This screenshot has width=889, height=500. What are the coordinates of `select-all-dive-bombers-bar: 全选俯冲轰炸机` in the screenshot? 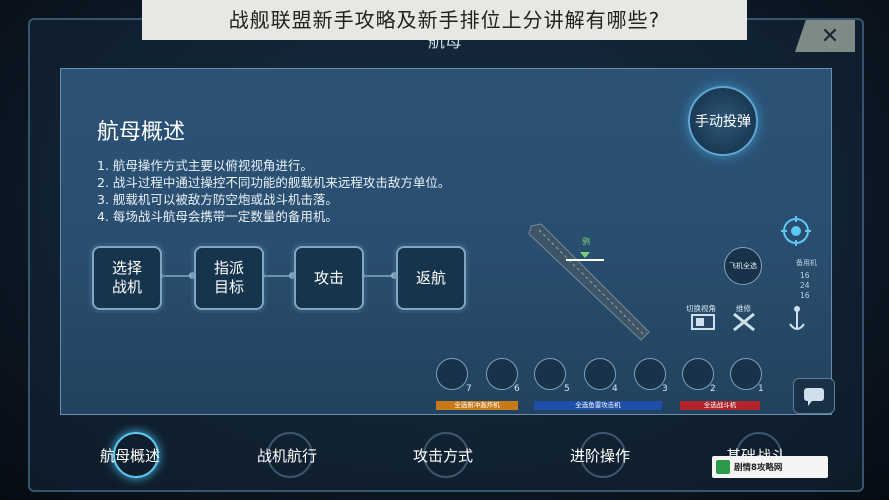 It's located at (477, 405).